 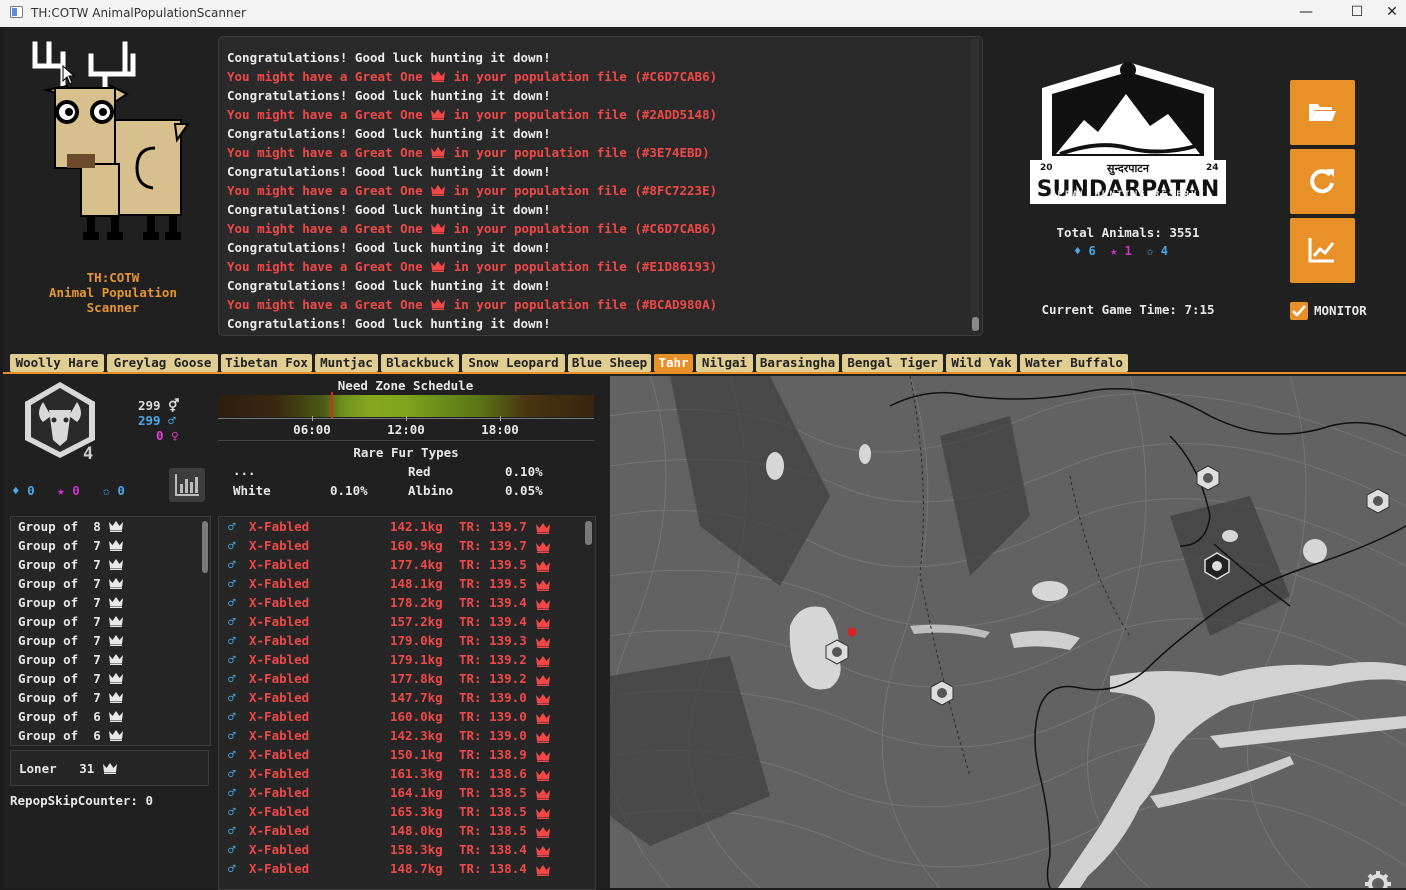 I want to click on close-button: ✕, so click(x=1392, y=13).